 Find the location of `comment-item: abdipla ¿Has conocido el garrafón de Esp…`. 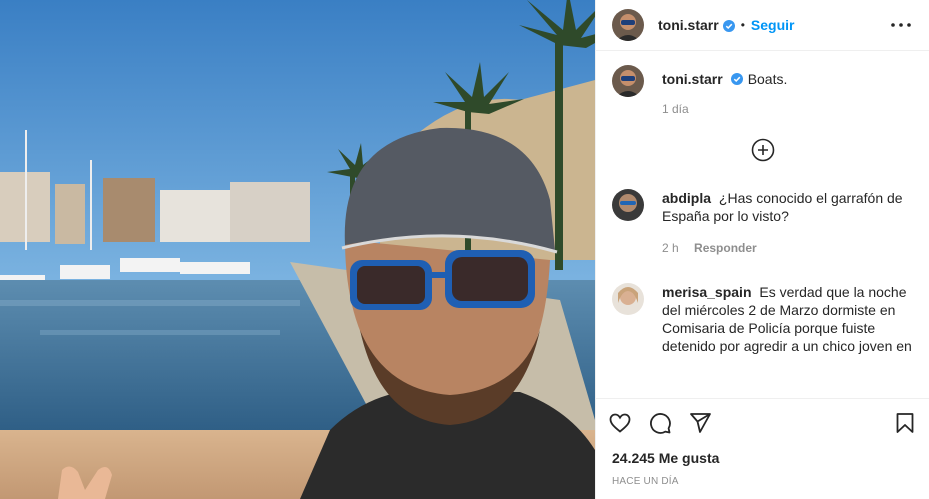

comment-item: abdipla ¿Has conocido el garrafón de Esp… is located at coordinates (762, 222).